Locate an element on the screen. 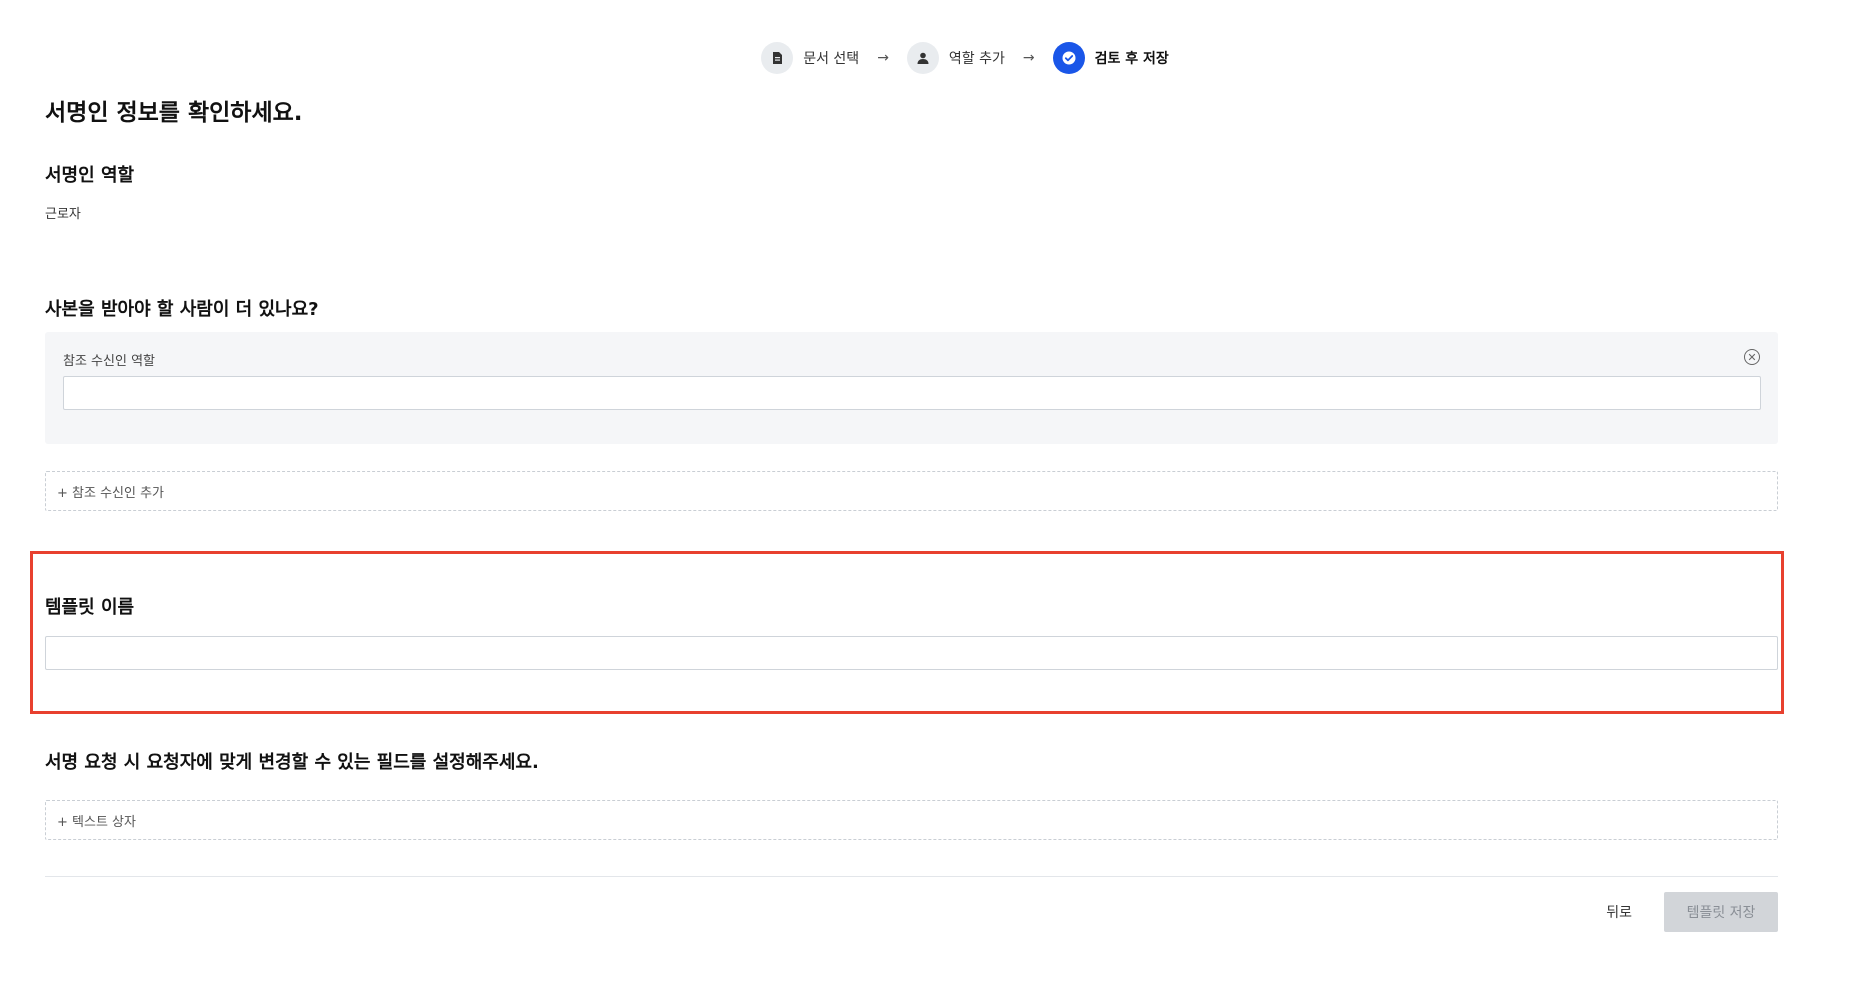 The image size is (1860, 994). editable-fields-heading: 서명 요청 시 요청자에 맞게 변경할 수 있는 필드를 설정해주세요. is located at coordinates (292, 762).